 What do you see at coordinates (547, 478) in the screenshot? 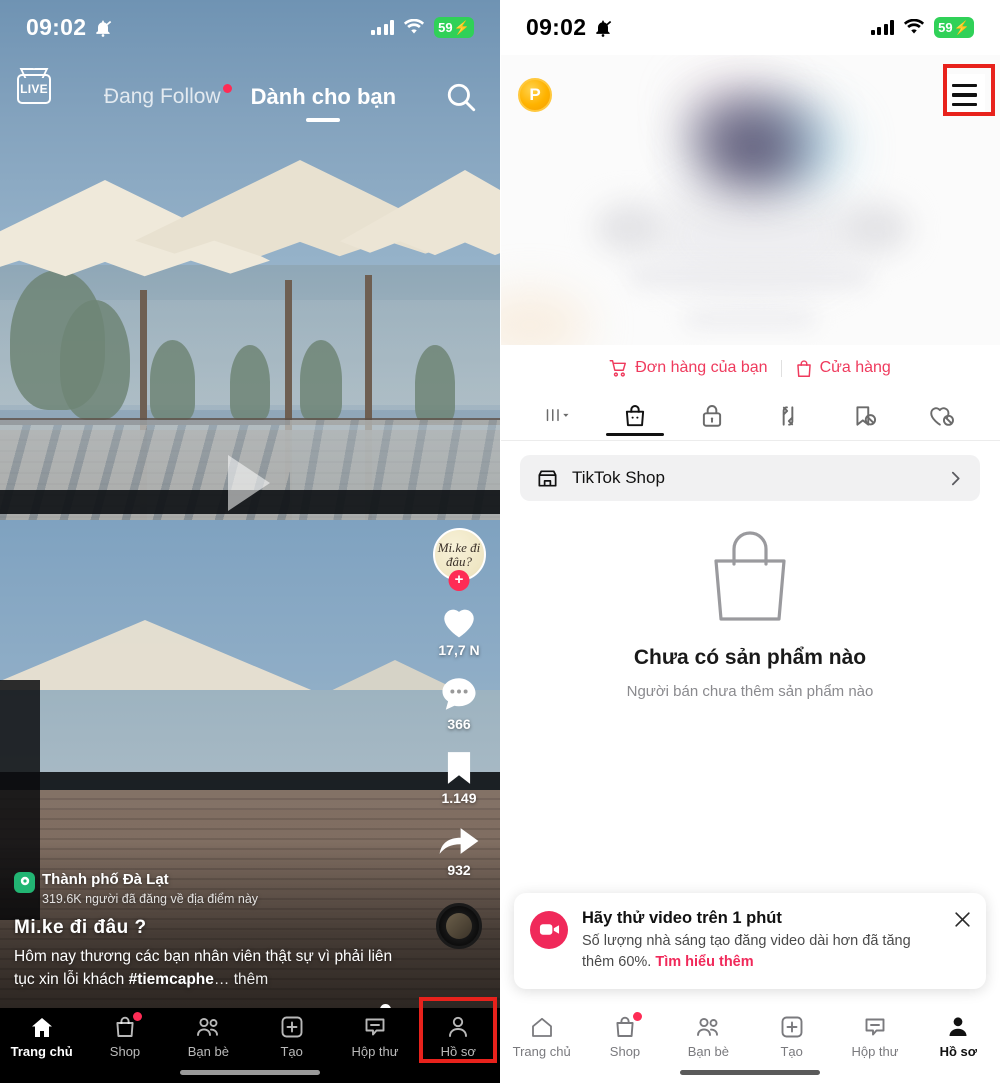
I see `storefront-icon` at bounding box center [547, 478].